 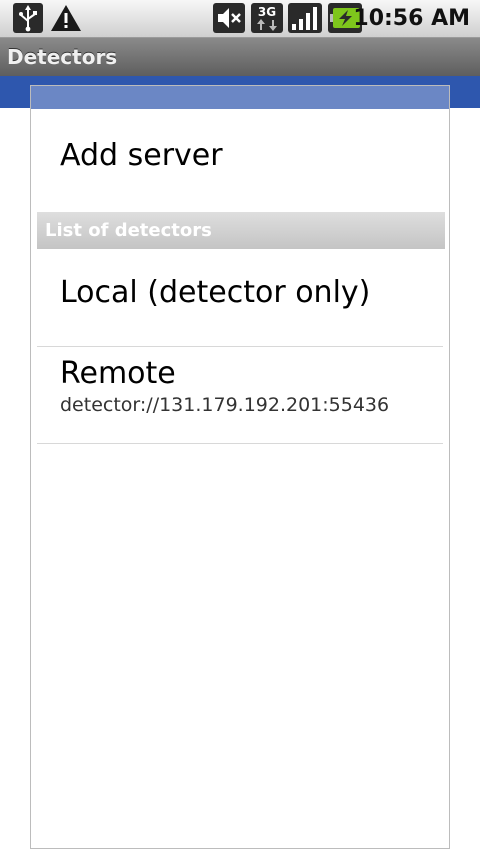 What do you see at coordinates (240, 155) in the screenshot?
I see `add-server-item: Add server` at bounding box center [240, 155].